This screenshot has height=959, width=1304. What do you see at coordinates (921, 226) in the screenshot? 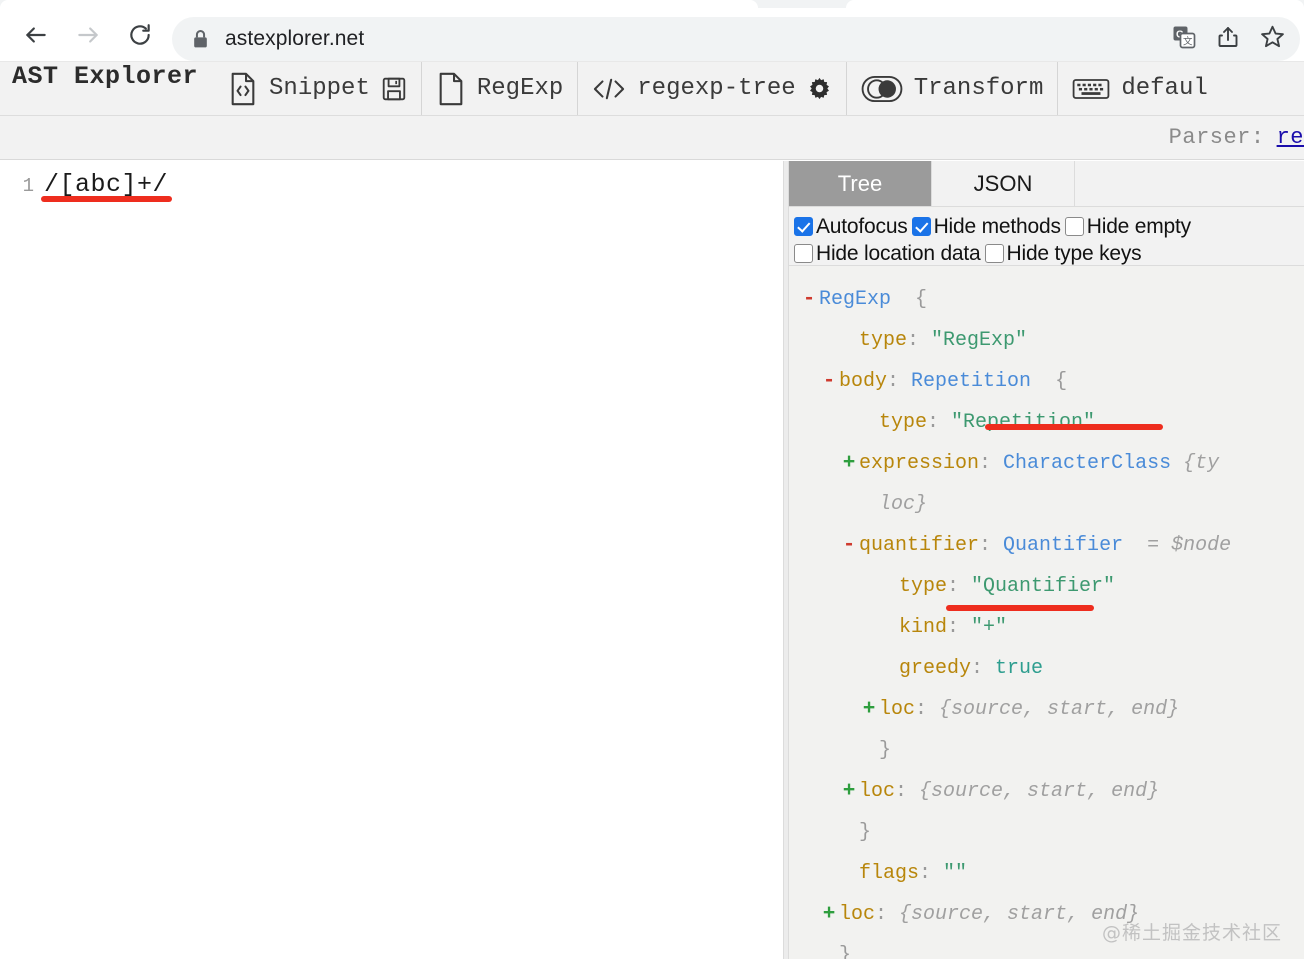
I see `checkbox-hide-methods` at bounding box center [921, 226].